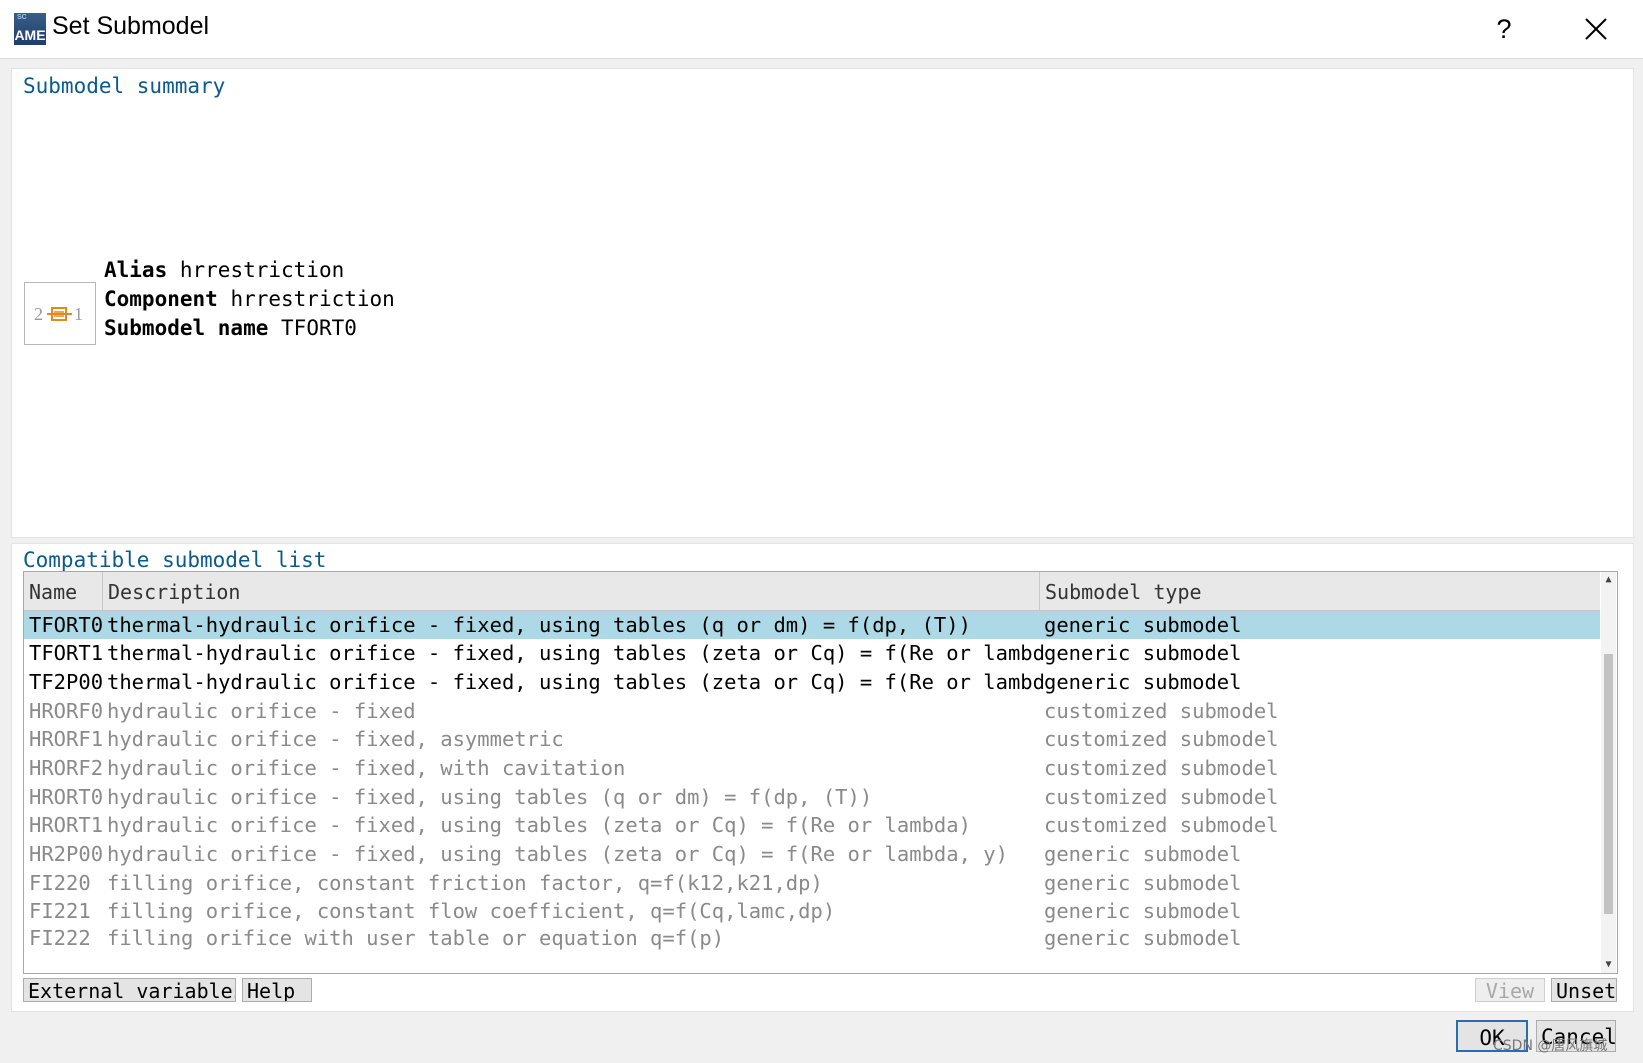 The width and height of the screenshot is (1643, 1063). I want to click on view-button: View, so click(1510, 990).